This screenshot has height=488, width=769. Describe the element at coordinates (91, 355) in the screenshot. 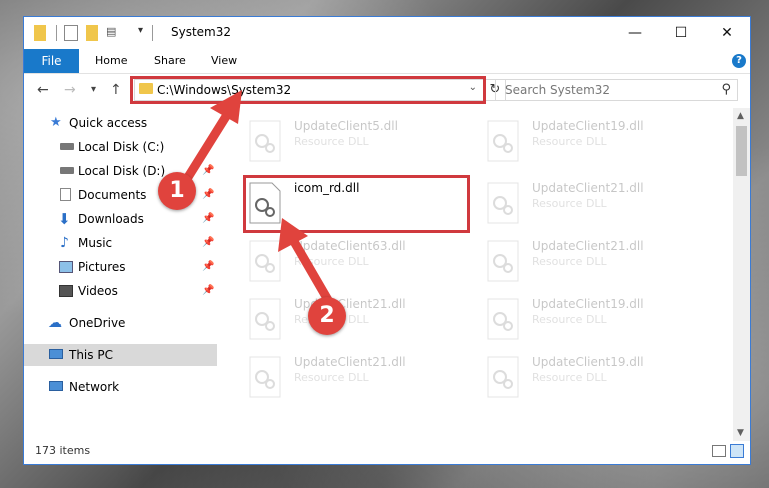

I see `sidebar-item-label: This PC` at that location.